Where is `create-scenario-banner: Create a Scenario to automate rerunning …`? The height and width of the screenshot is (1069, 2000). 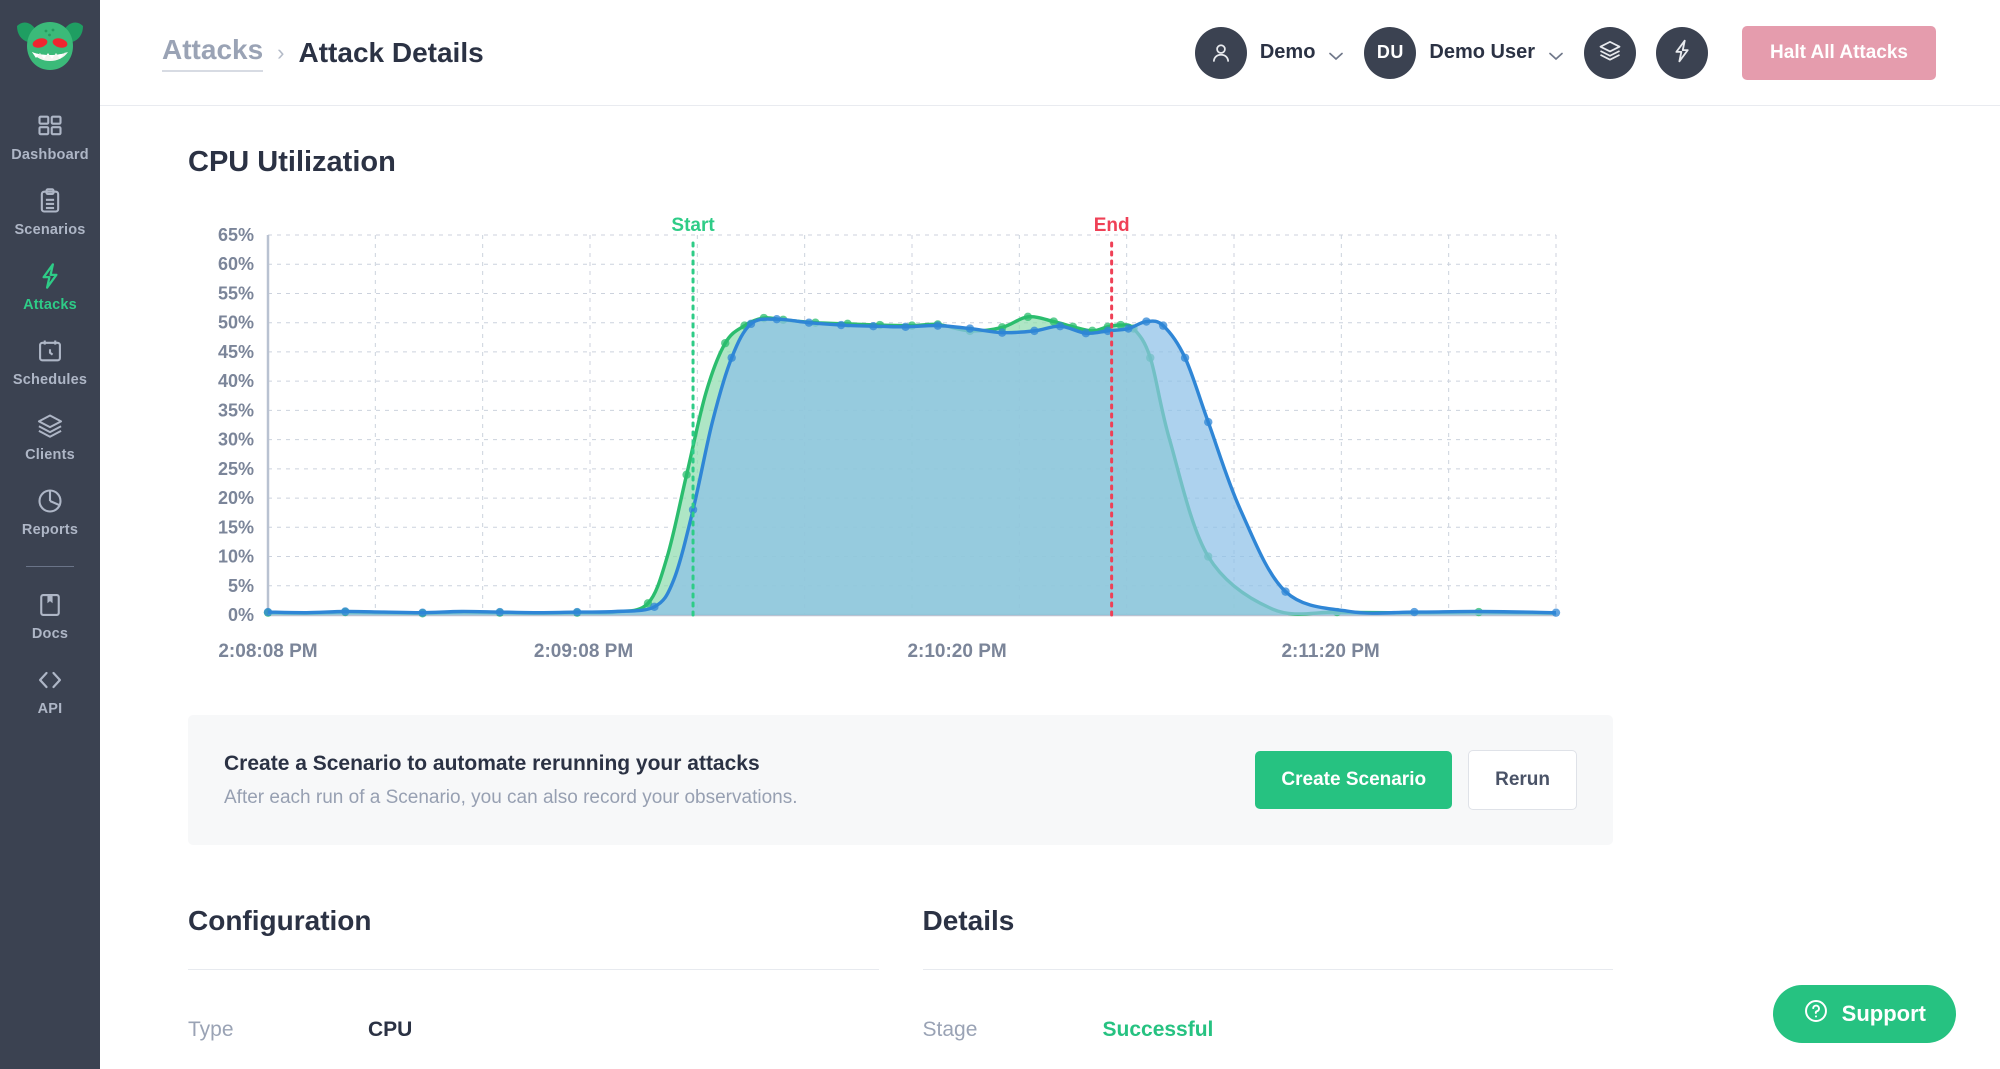 create-scenario-banner: Create a Scenario to automate rerunning … is located at coordinates (900, 780).